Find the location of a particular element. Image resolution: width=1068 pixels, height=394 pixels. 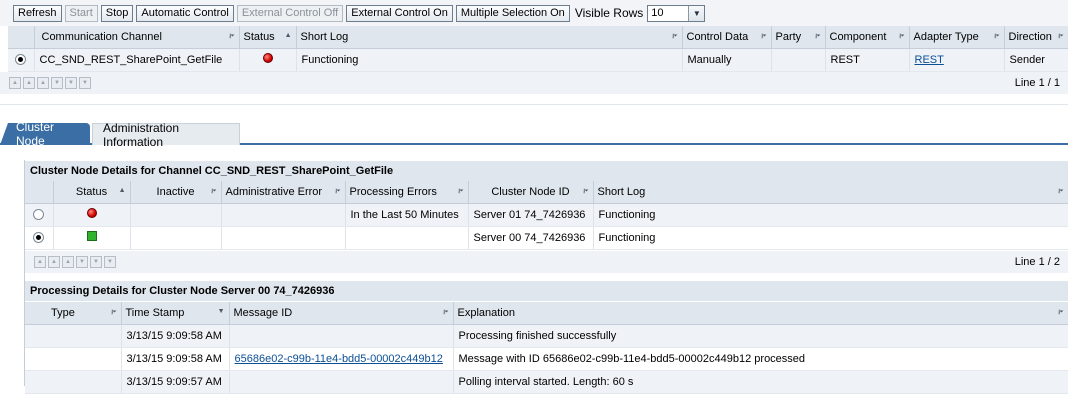

table-row: Server 00 74_7426936 Functioning is located at coordinates (546, 238).